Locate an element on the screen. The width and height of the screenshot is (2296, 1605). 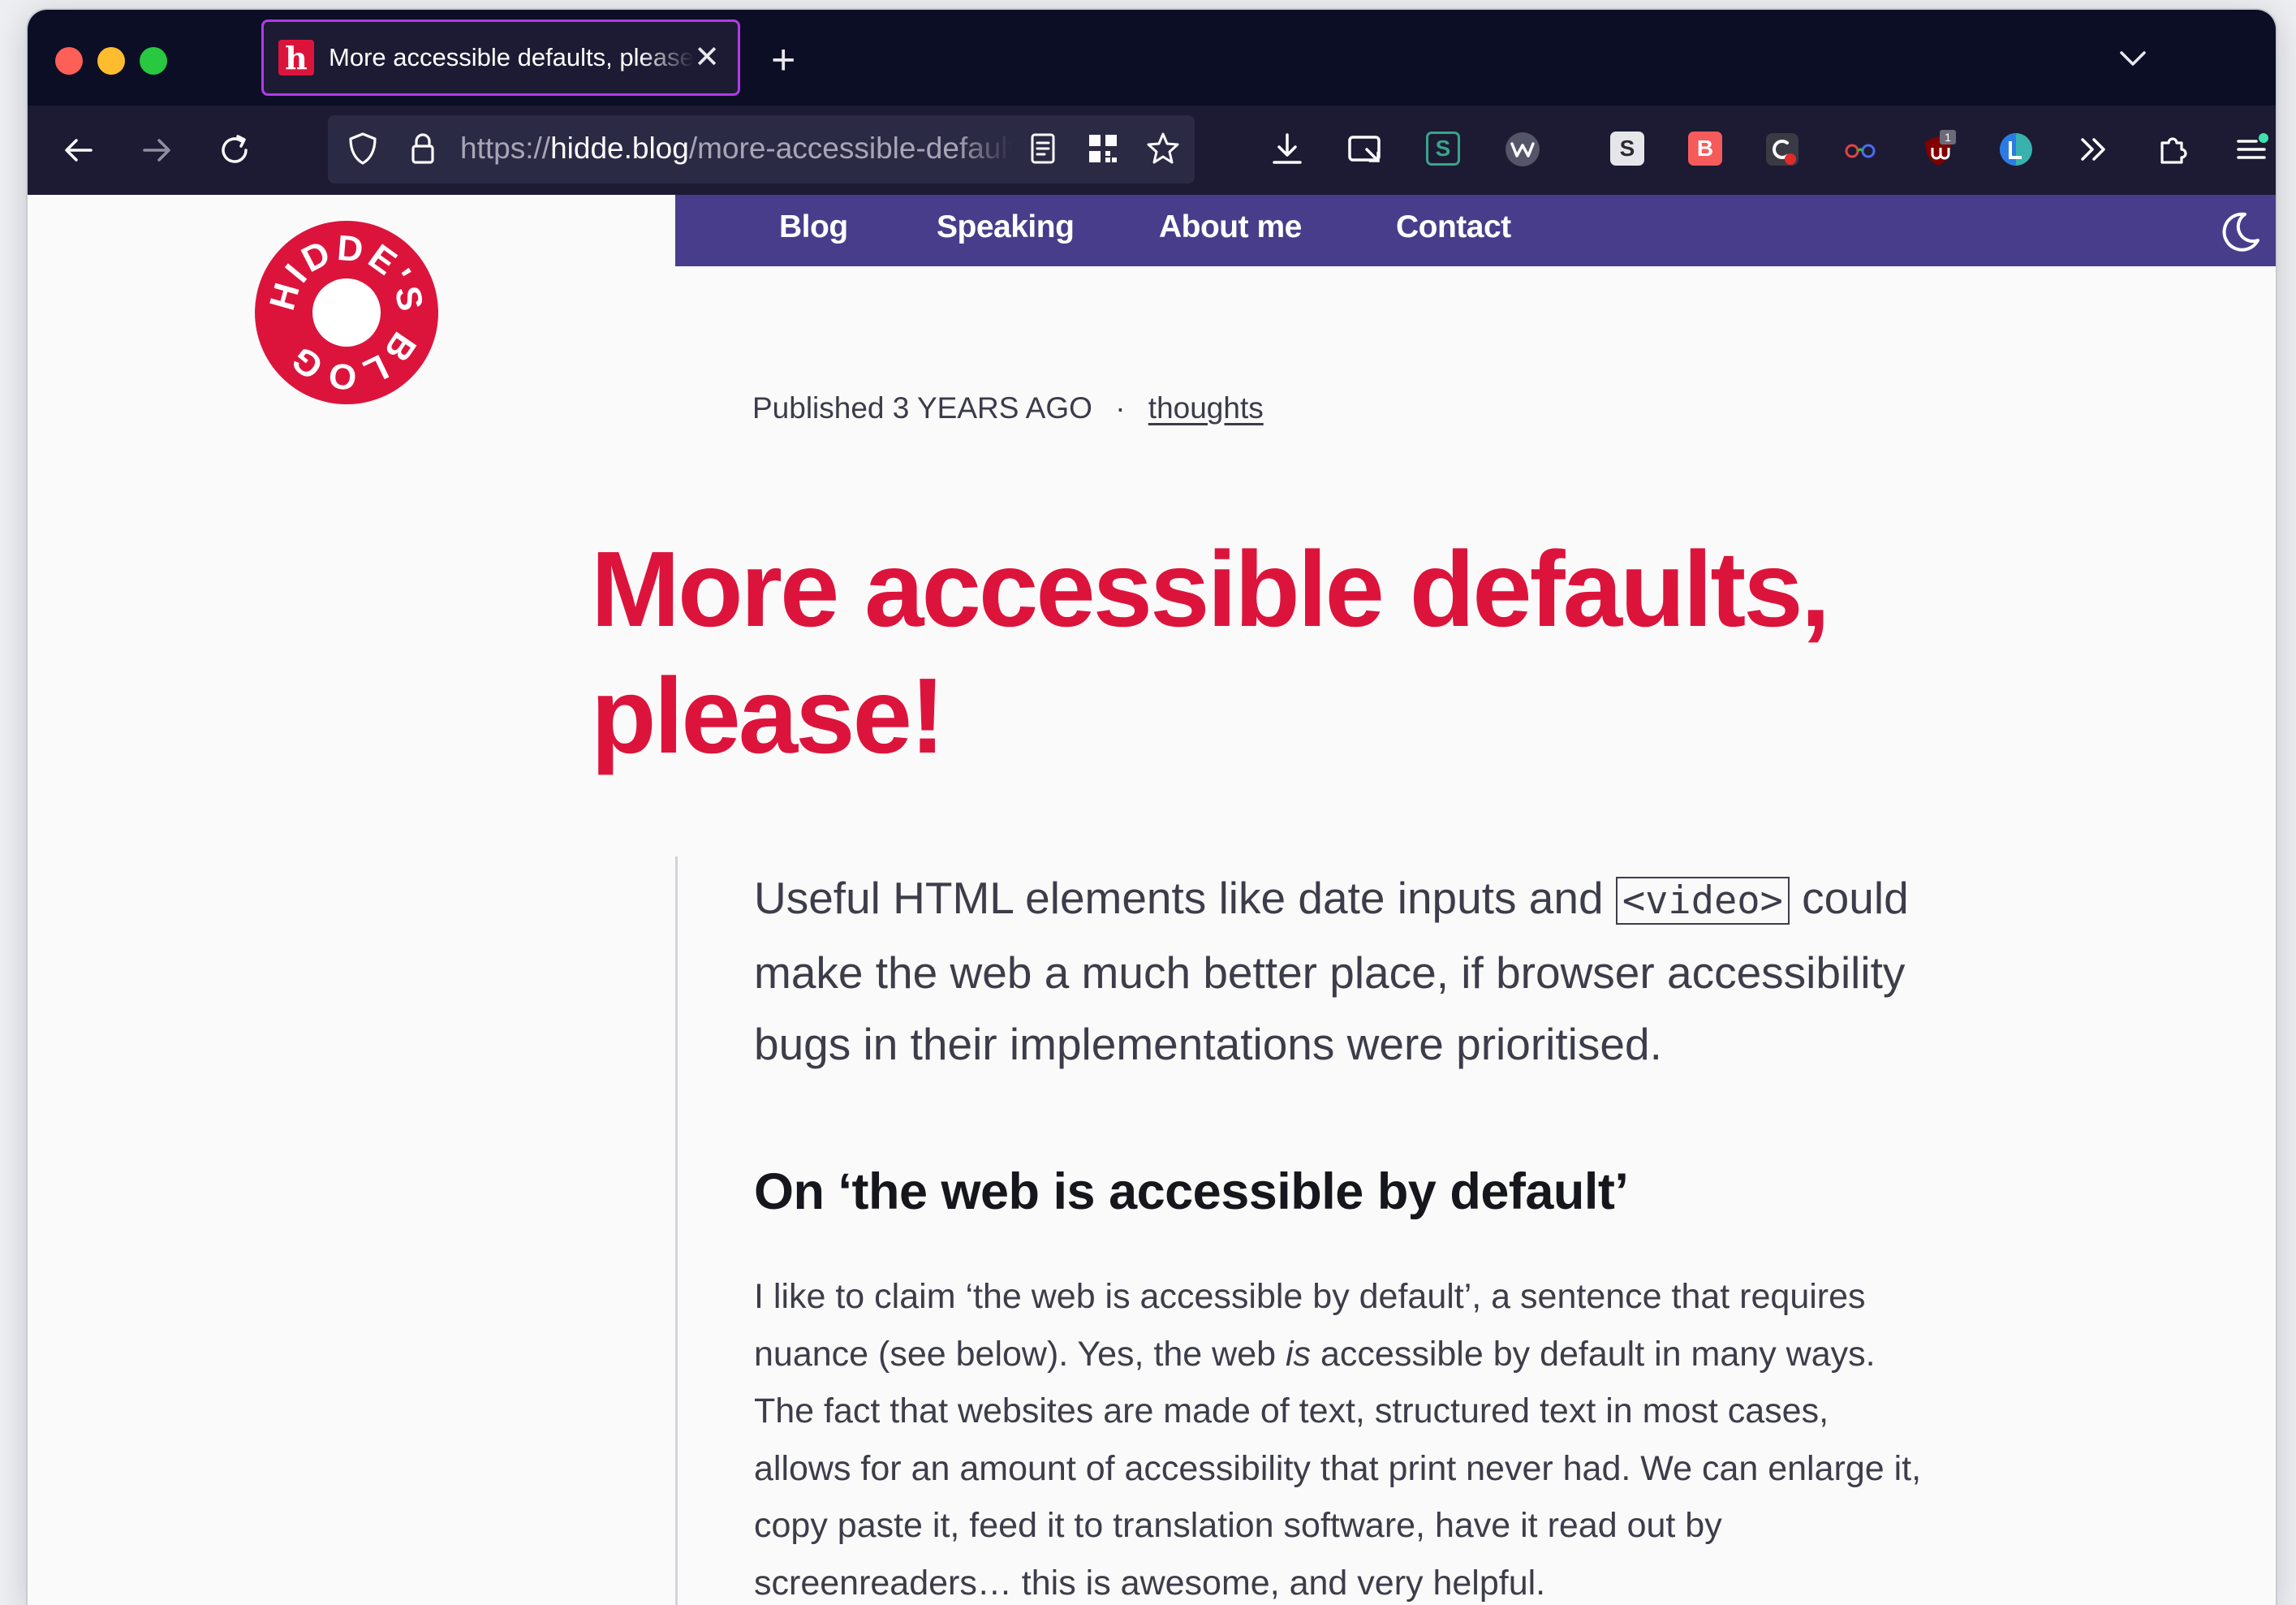
overflow-chevrons-icon is located at coordinates (2094, 149).